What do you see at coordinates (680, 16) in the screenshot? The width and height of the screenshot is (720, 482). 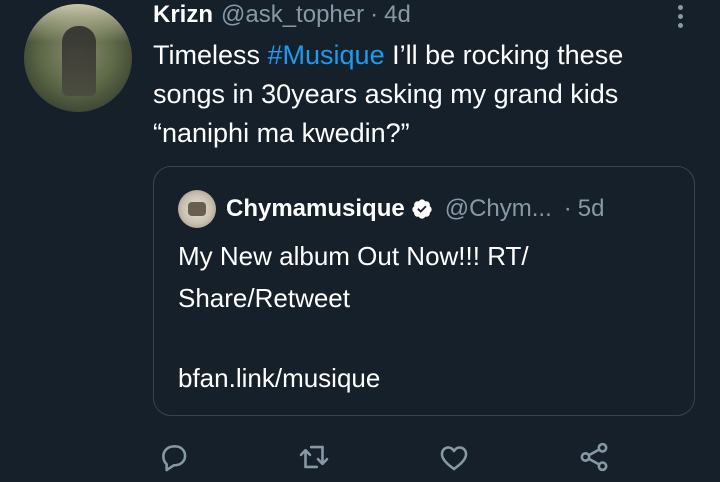 I see `more-icon` at bounding box center [680, 16].